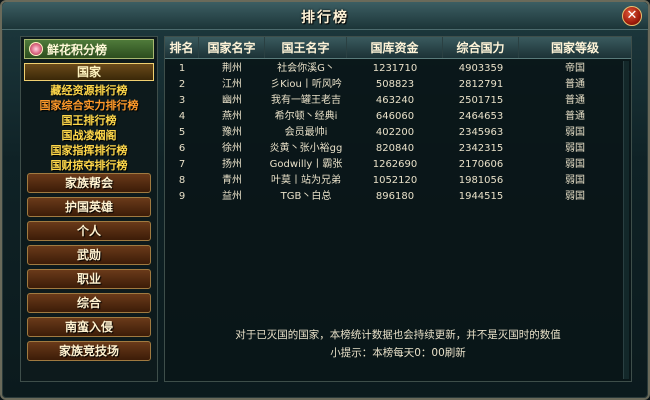 The height and width of the screenshot is (400, 650). What do you see at coordinates (182, 68) in the screenshot?
I see `table-cell: 1` at bounding box center [182, 68].